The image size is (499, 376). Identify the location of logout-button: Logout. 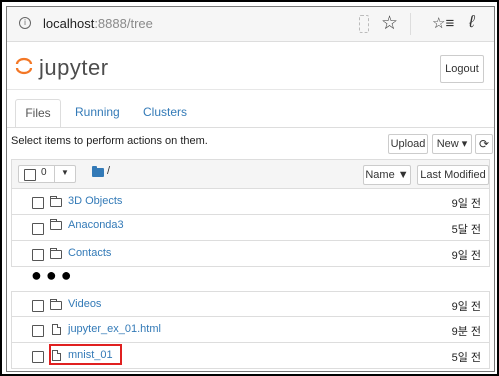
(462, 69).